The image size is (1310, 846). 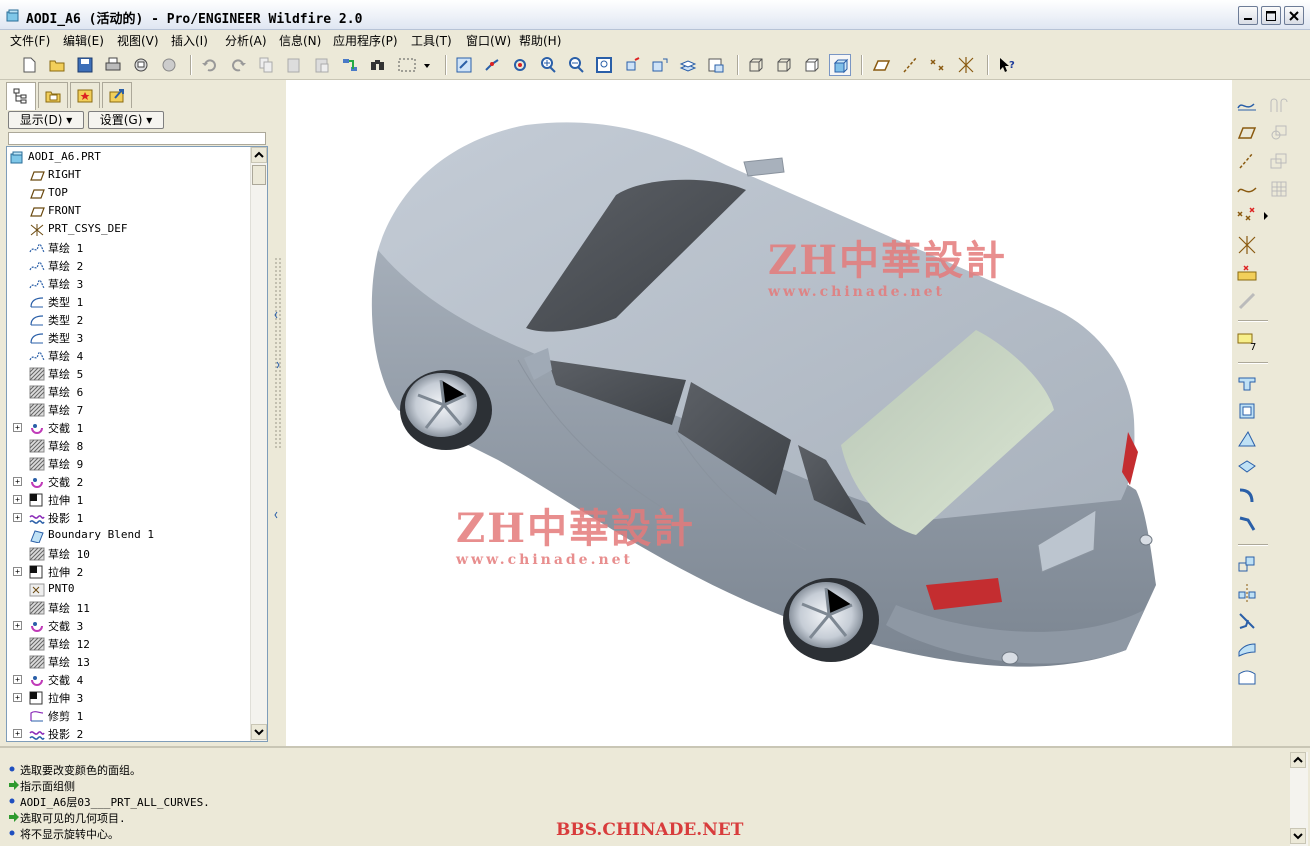 What do you see at coordinates (129, 428) in the screenshot?
I see `tree-item: + 交截 1` at bounding box center [129, 428].